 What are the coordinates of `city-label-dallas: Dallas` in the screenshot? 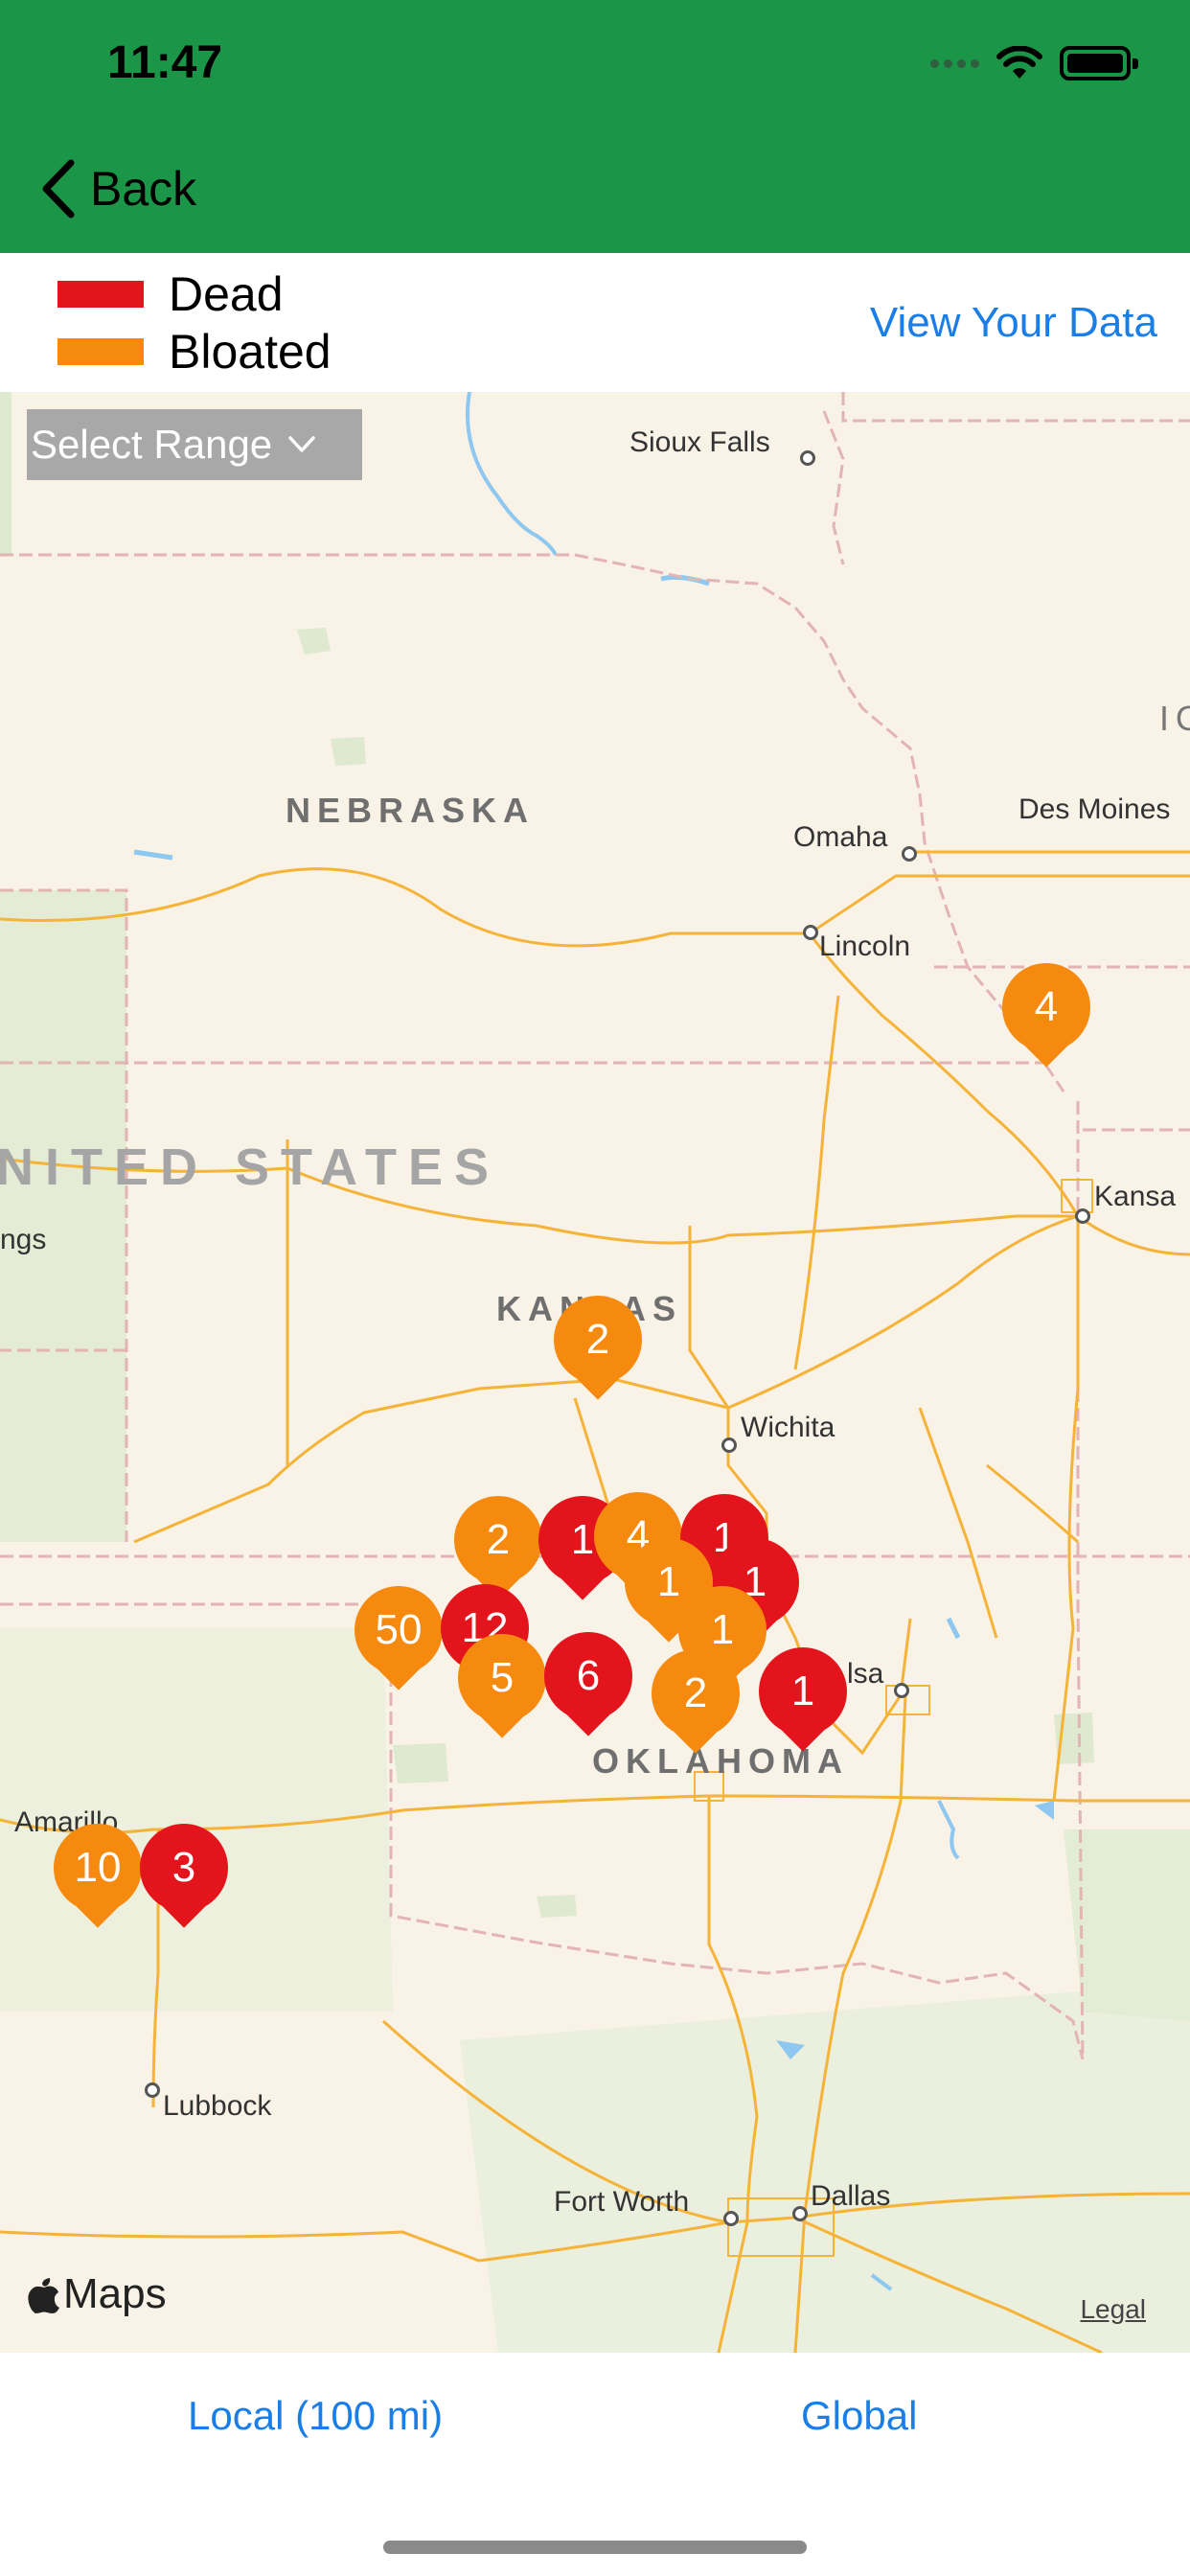 It's located at (851, 2196).